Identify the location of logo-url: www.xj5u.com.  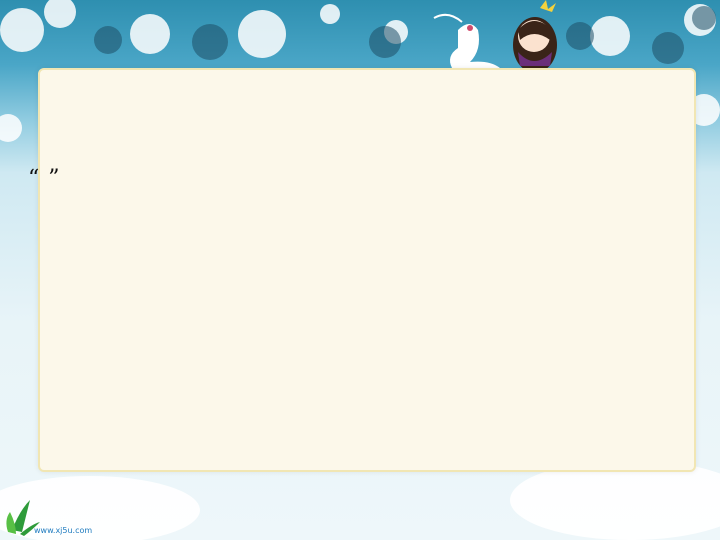
(63, 530).